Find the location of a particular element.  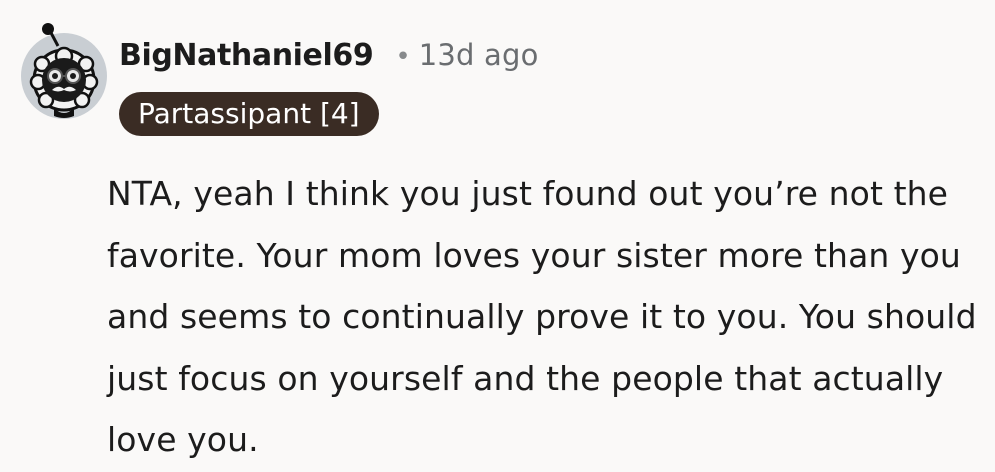

snoo-avatar-icon is located at coordinates (64, 71).